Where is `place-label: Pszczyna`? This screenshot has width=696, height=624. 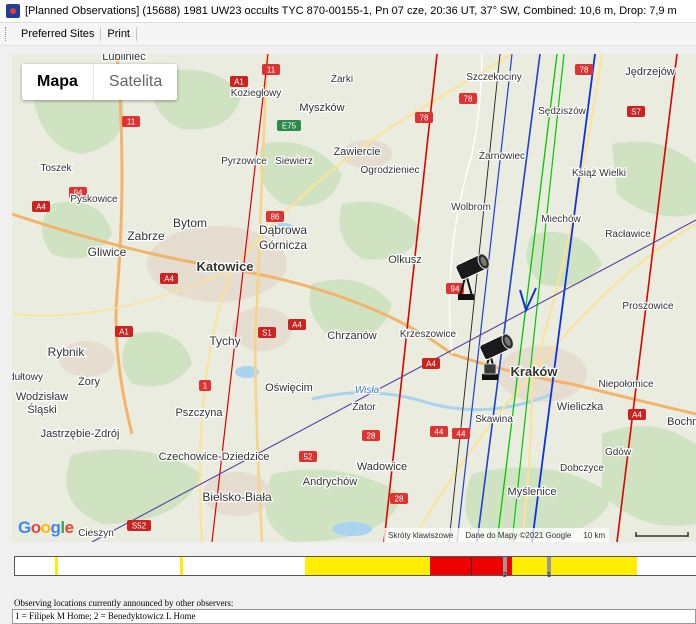
place-label: Pszczyna is located at coordinates (199, 413).